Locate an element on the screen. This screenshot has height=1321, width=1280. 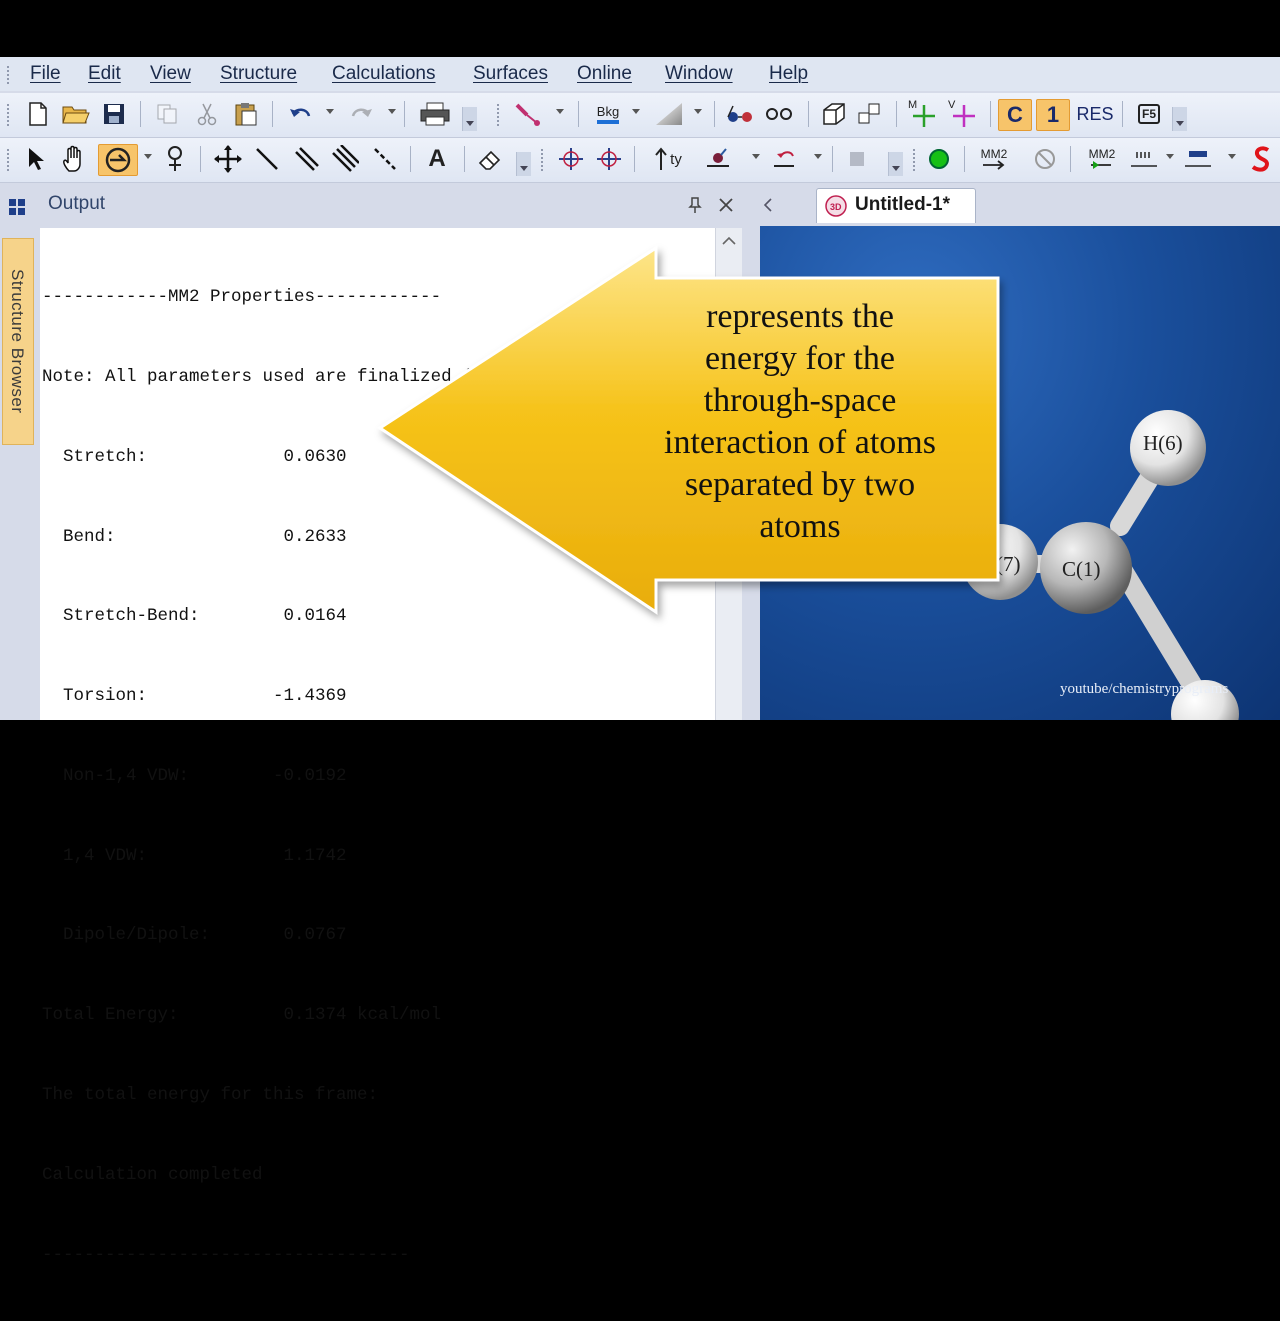
output-line: 1,4 VDW: 1.1742 is located at coordinates (194, 855).